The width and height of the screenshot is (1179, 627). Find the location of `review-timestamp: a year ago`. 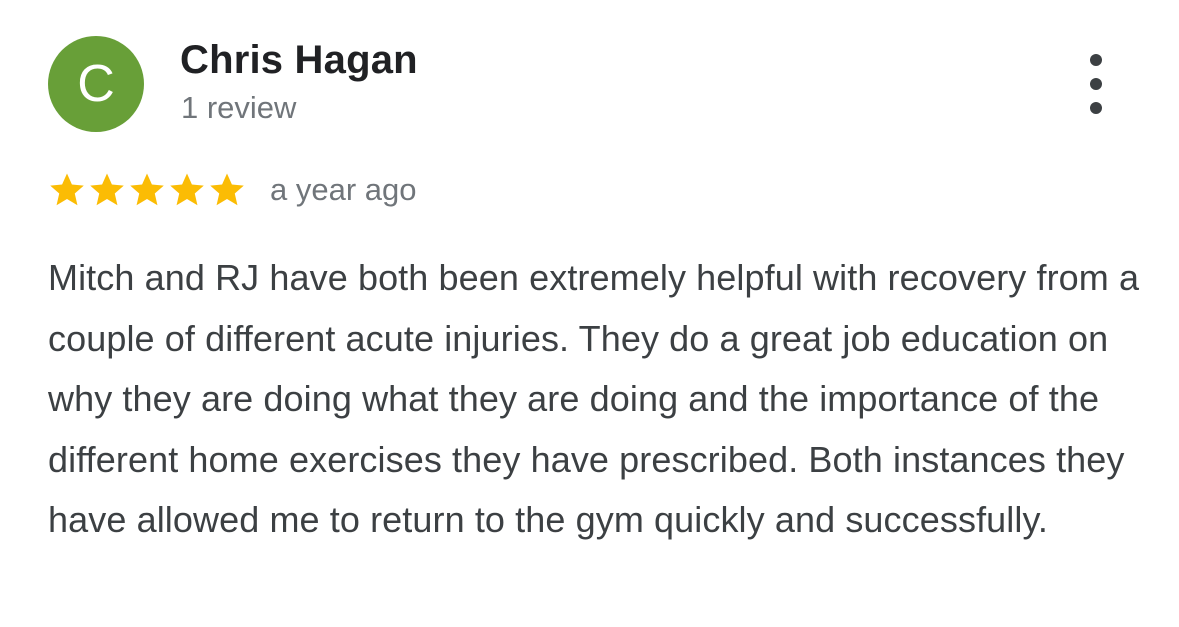

review-timestamp: a year ago is located at coordinates (343, 189).